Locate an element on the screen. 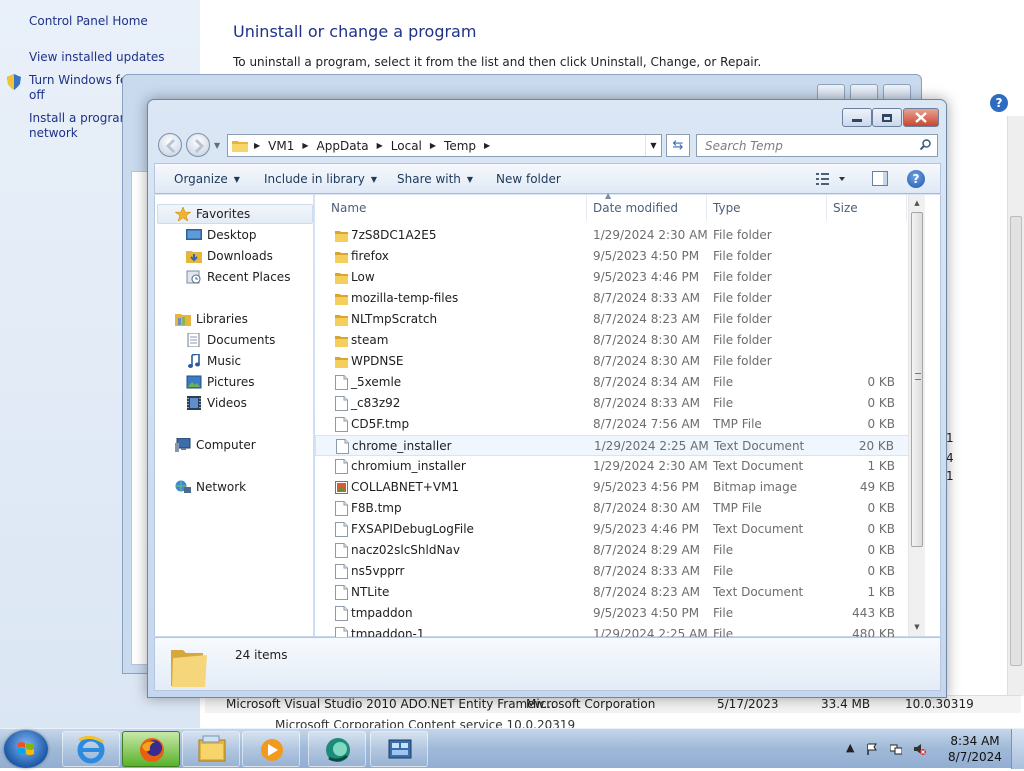 The height and width of the screenshot is (771, 1024). table-row: WPDNSE 8/7/2024 8:30 AM File folder is located at coordinates (618, 361).